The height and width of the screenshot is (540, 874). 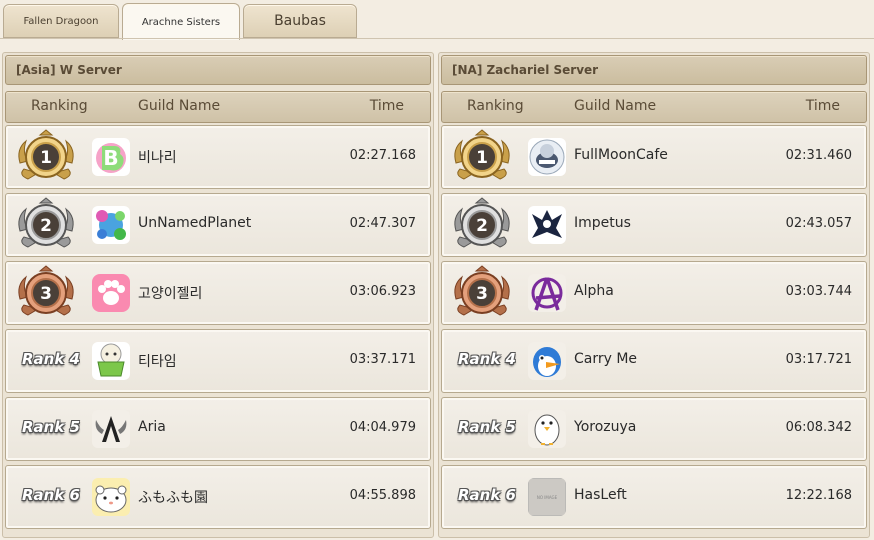 What do you see at coordinates (602, 223) in the screenshot?
I see `guild-name: Impetus` at bounding box center [602, 223].